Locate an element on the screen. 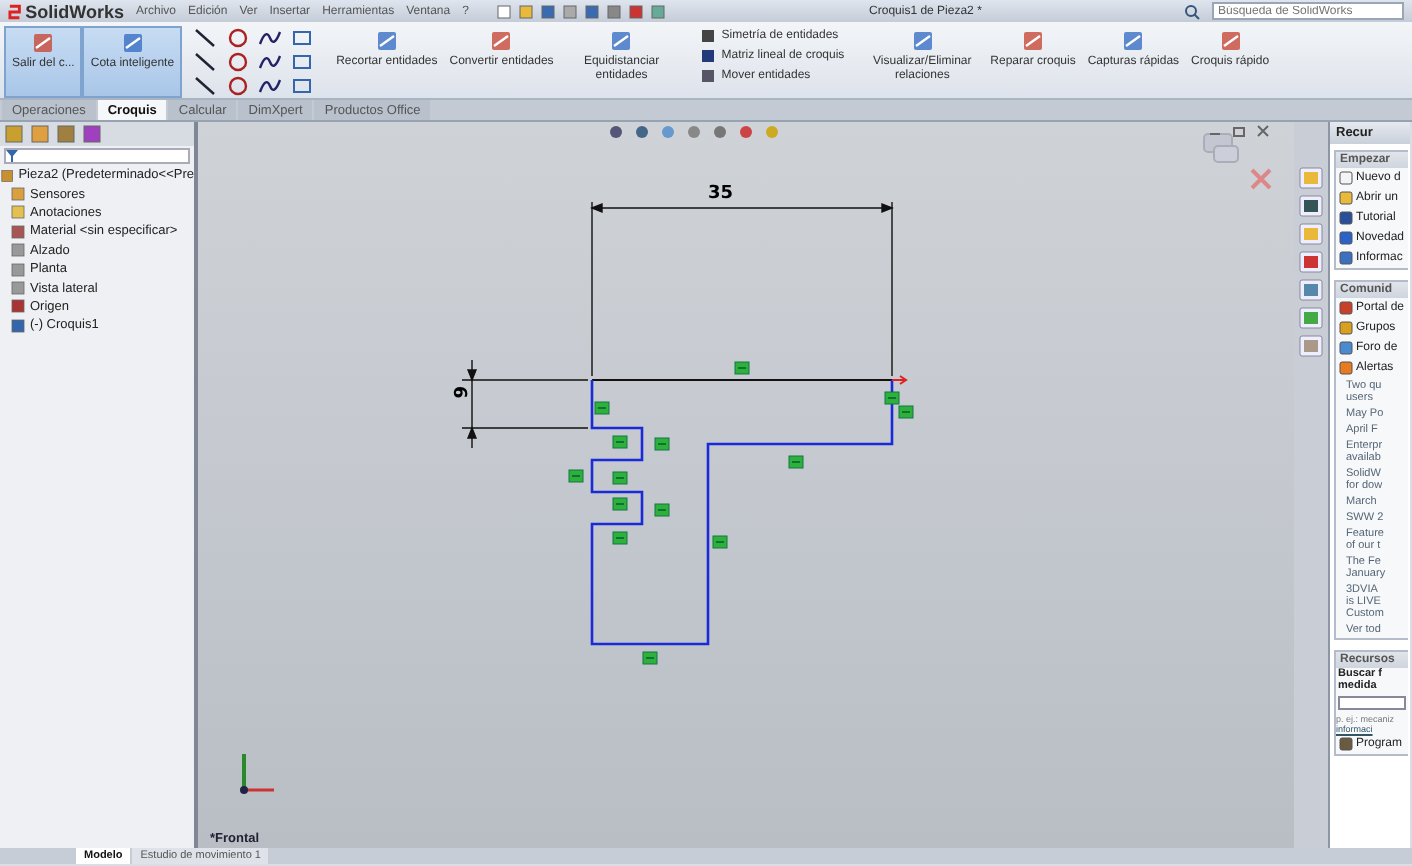  logo-icon is located at coordinates (15, 11).